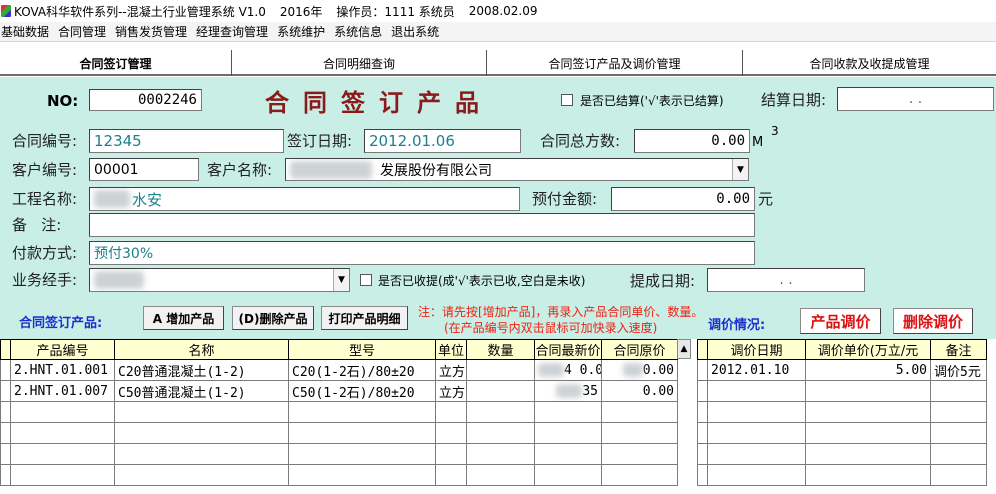 The image size is (996, 494). Describe the element at coordinates (568, 391) in the screenshot. I see `cell-latest-price: 35` at that location.